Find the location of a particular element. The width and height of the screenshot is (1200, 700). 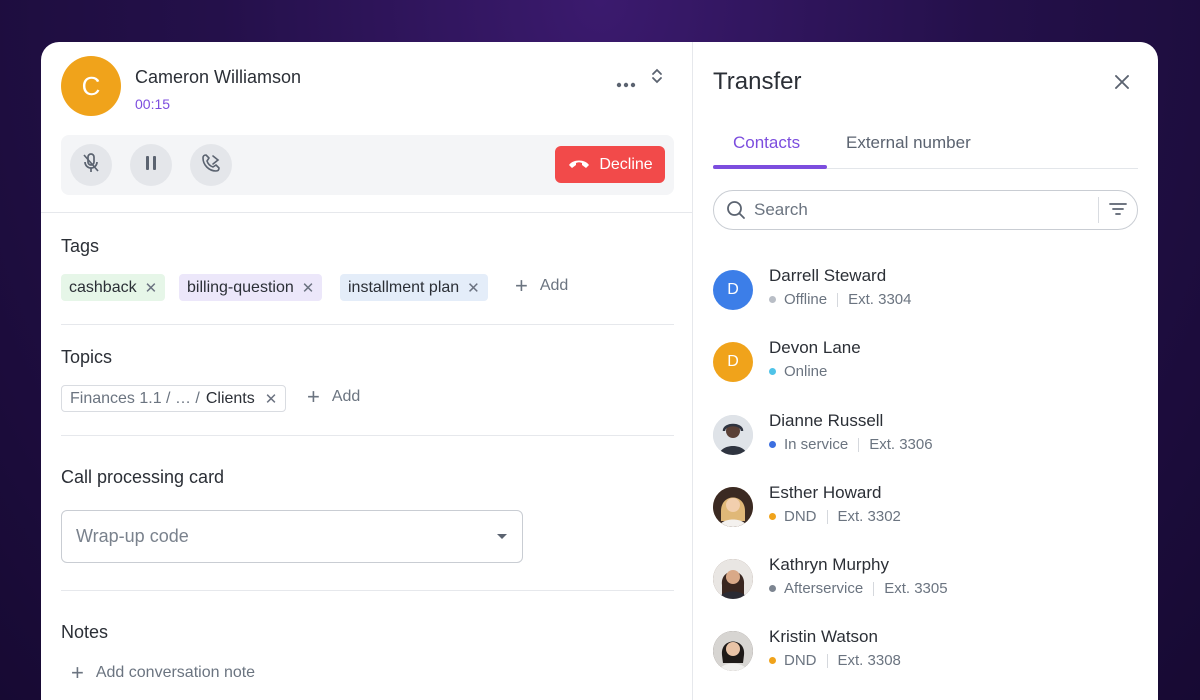

contact-name: Dianne Russell is located at coordinates (826, 420).